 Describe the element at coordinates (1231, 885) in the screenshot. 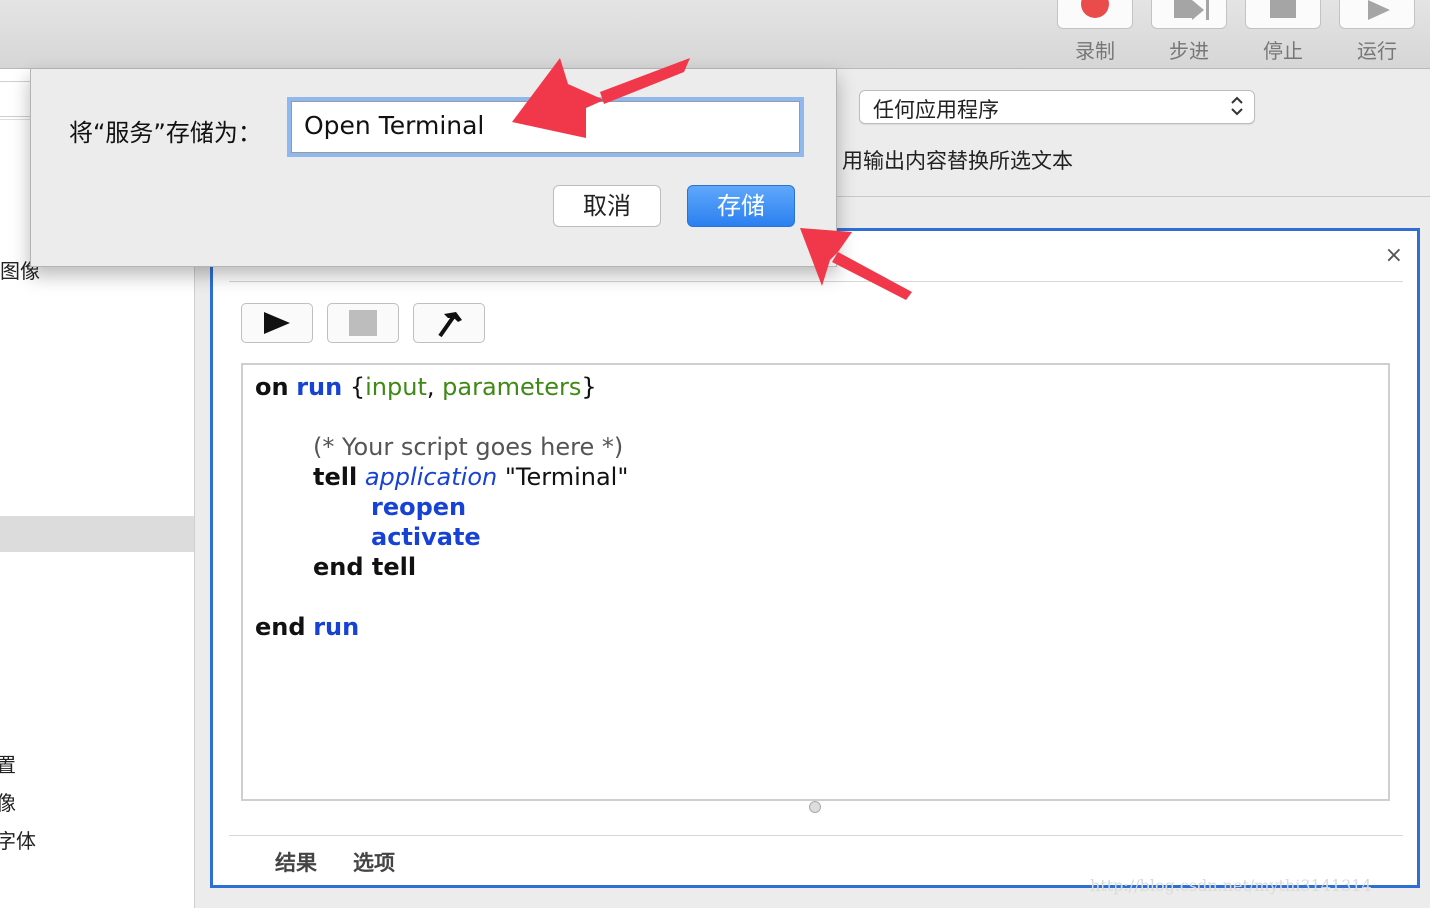

I see `watermark-text: http://blog.csdn.net/mythi3141314` at that location.